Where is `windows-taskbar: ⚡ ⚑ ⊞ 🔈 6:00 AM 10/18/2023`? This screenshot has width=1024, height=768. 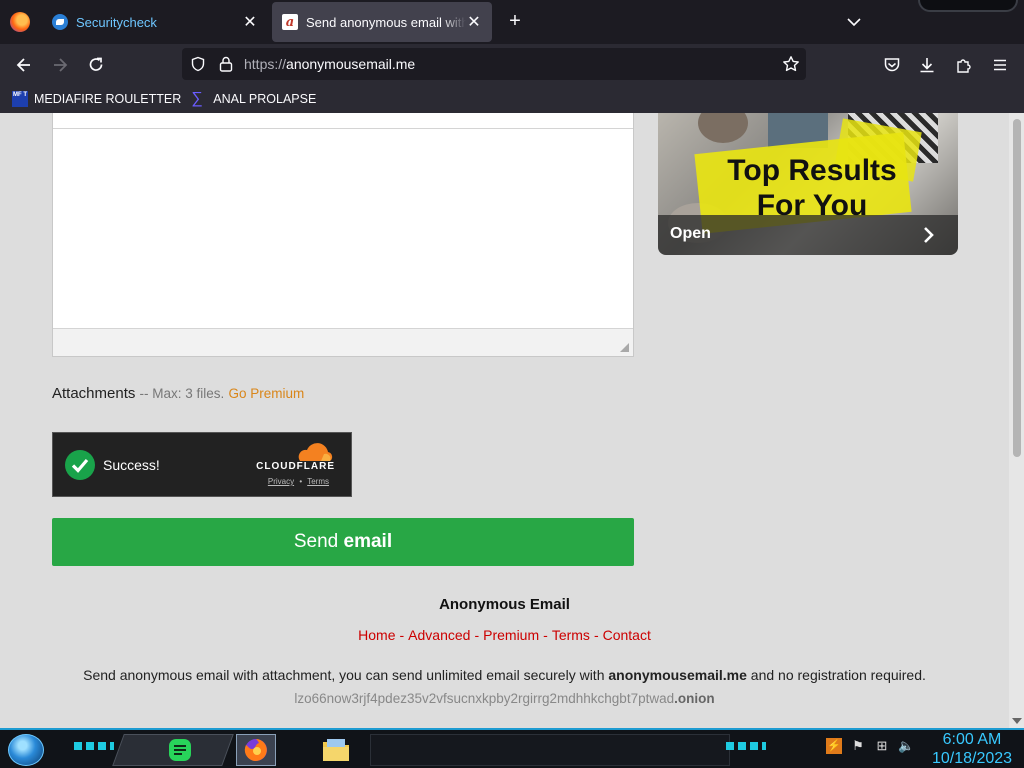
windows-taskbar: ⚡ ⚑ ⊞ 🔈 6:00 AM 10/18/2023 is located at coordinates (512, 748).